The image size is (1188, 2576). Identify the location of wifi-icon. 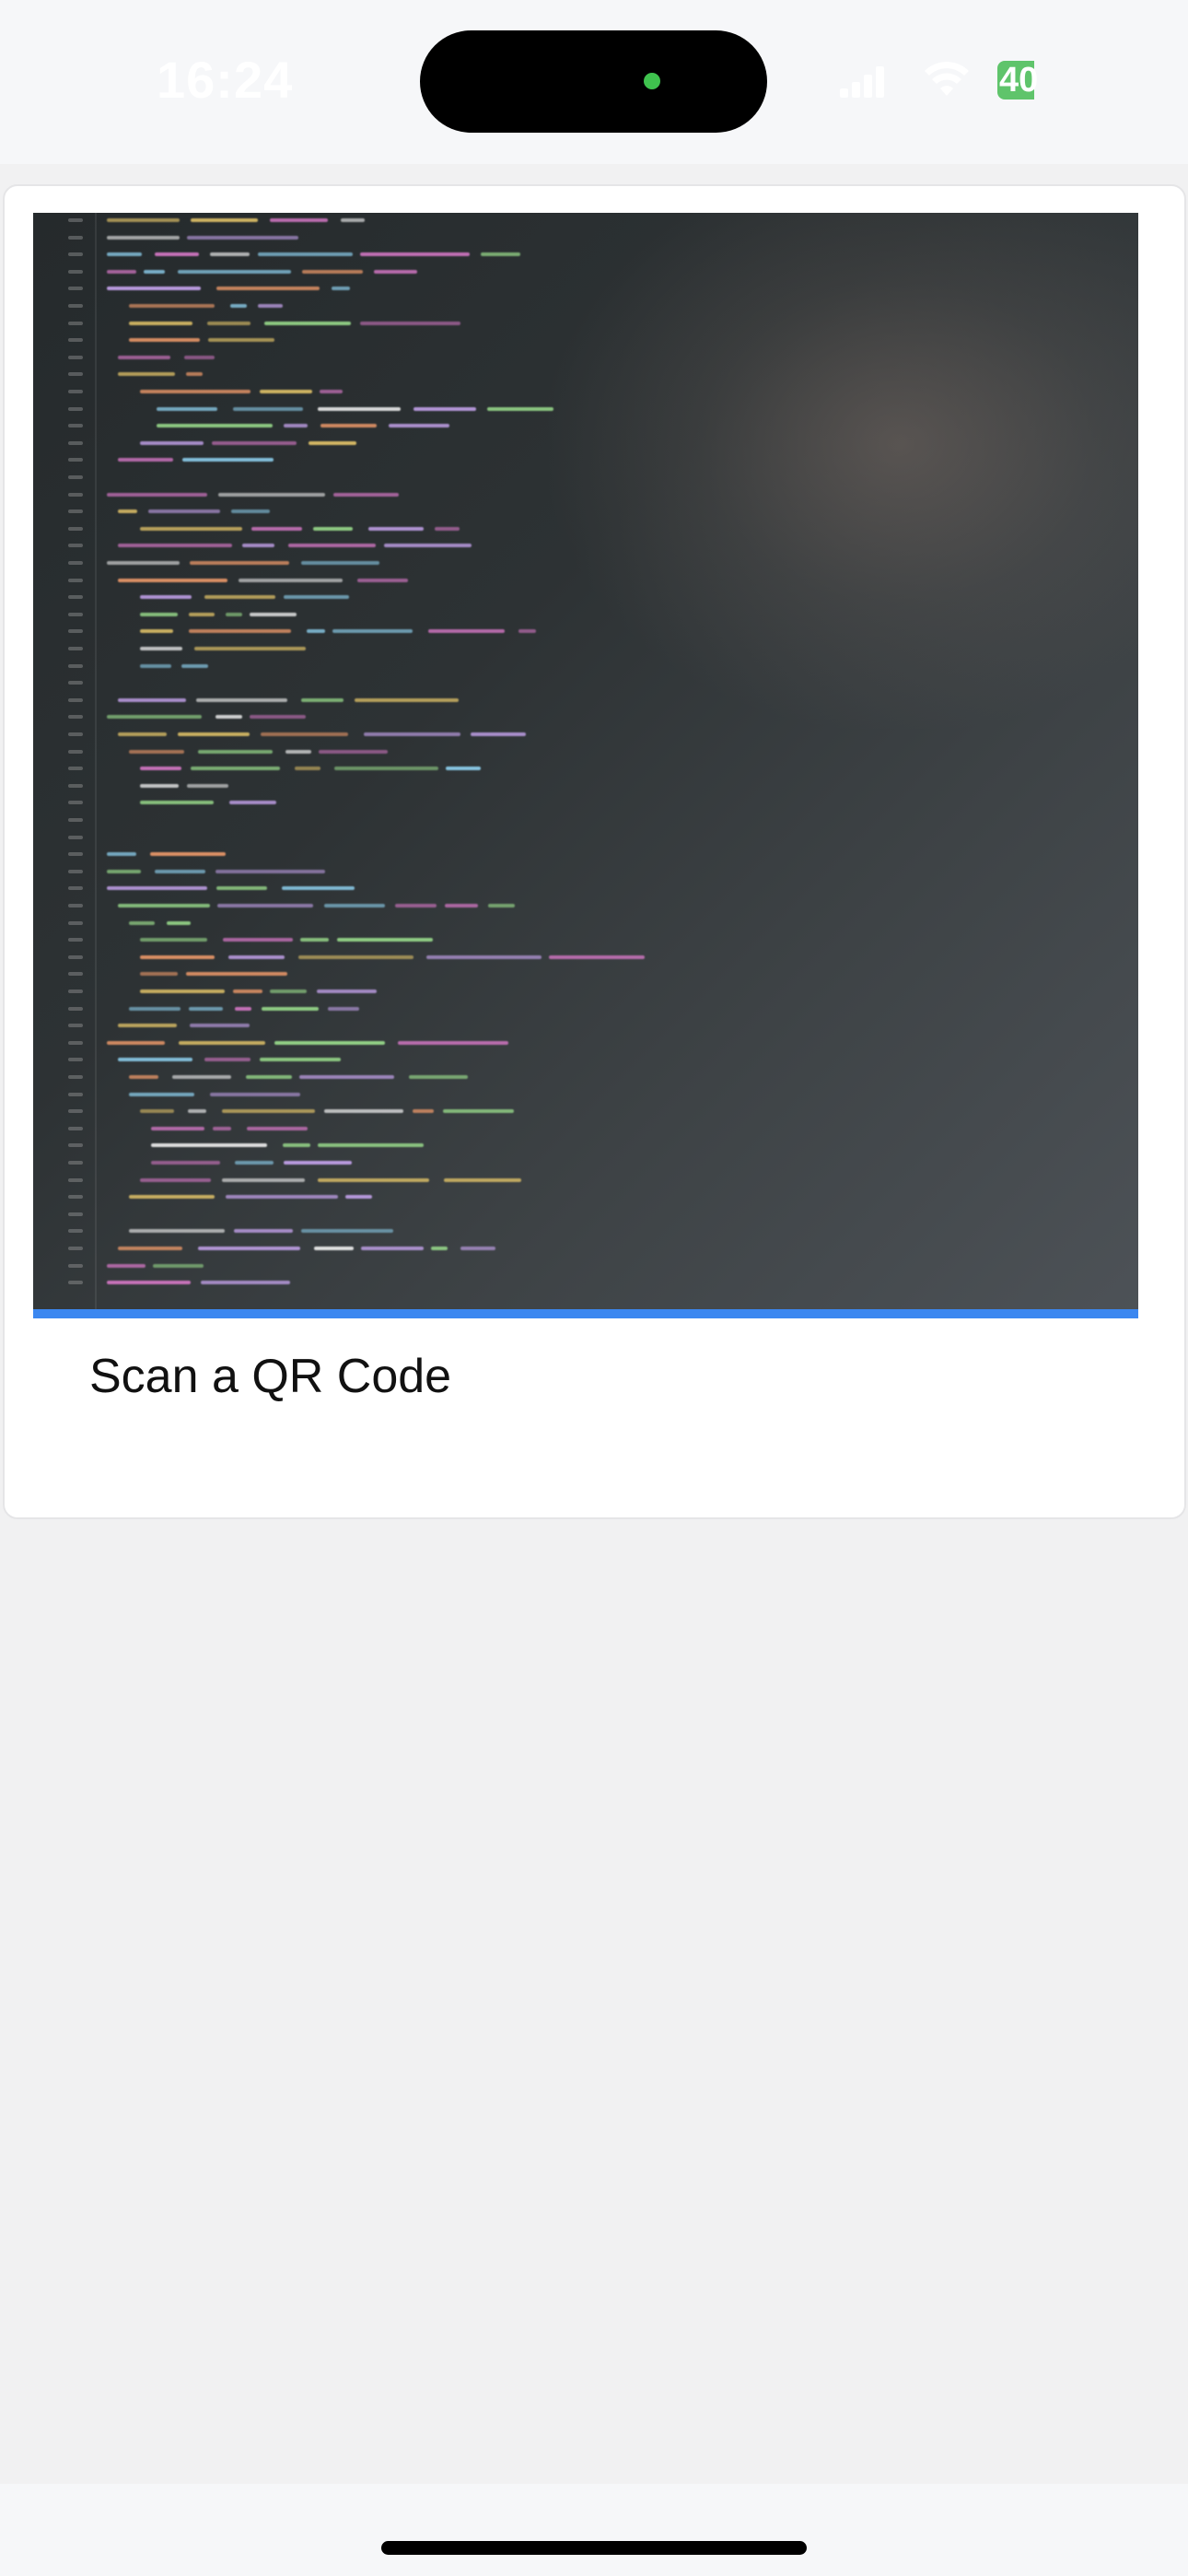
(947, 79).